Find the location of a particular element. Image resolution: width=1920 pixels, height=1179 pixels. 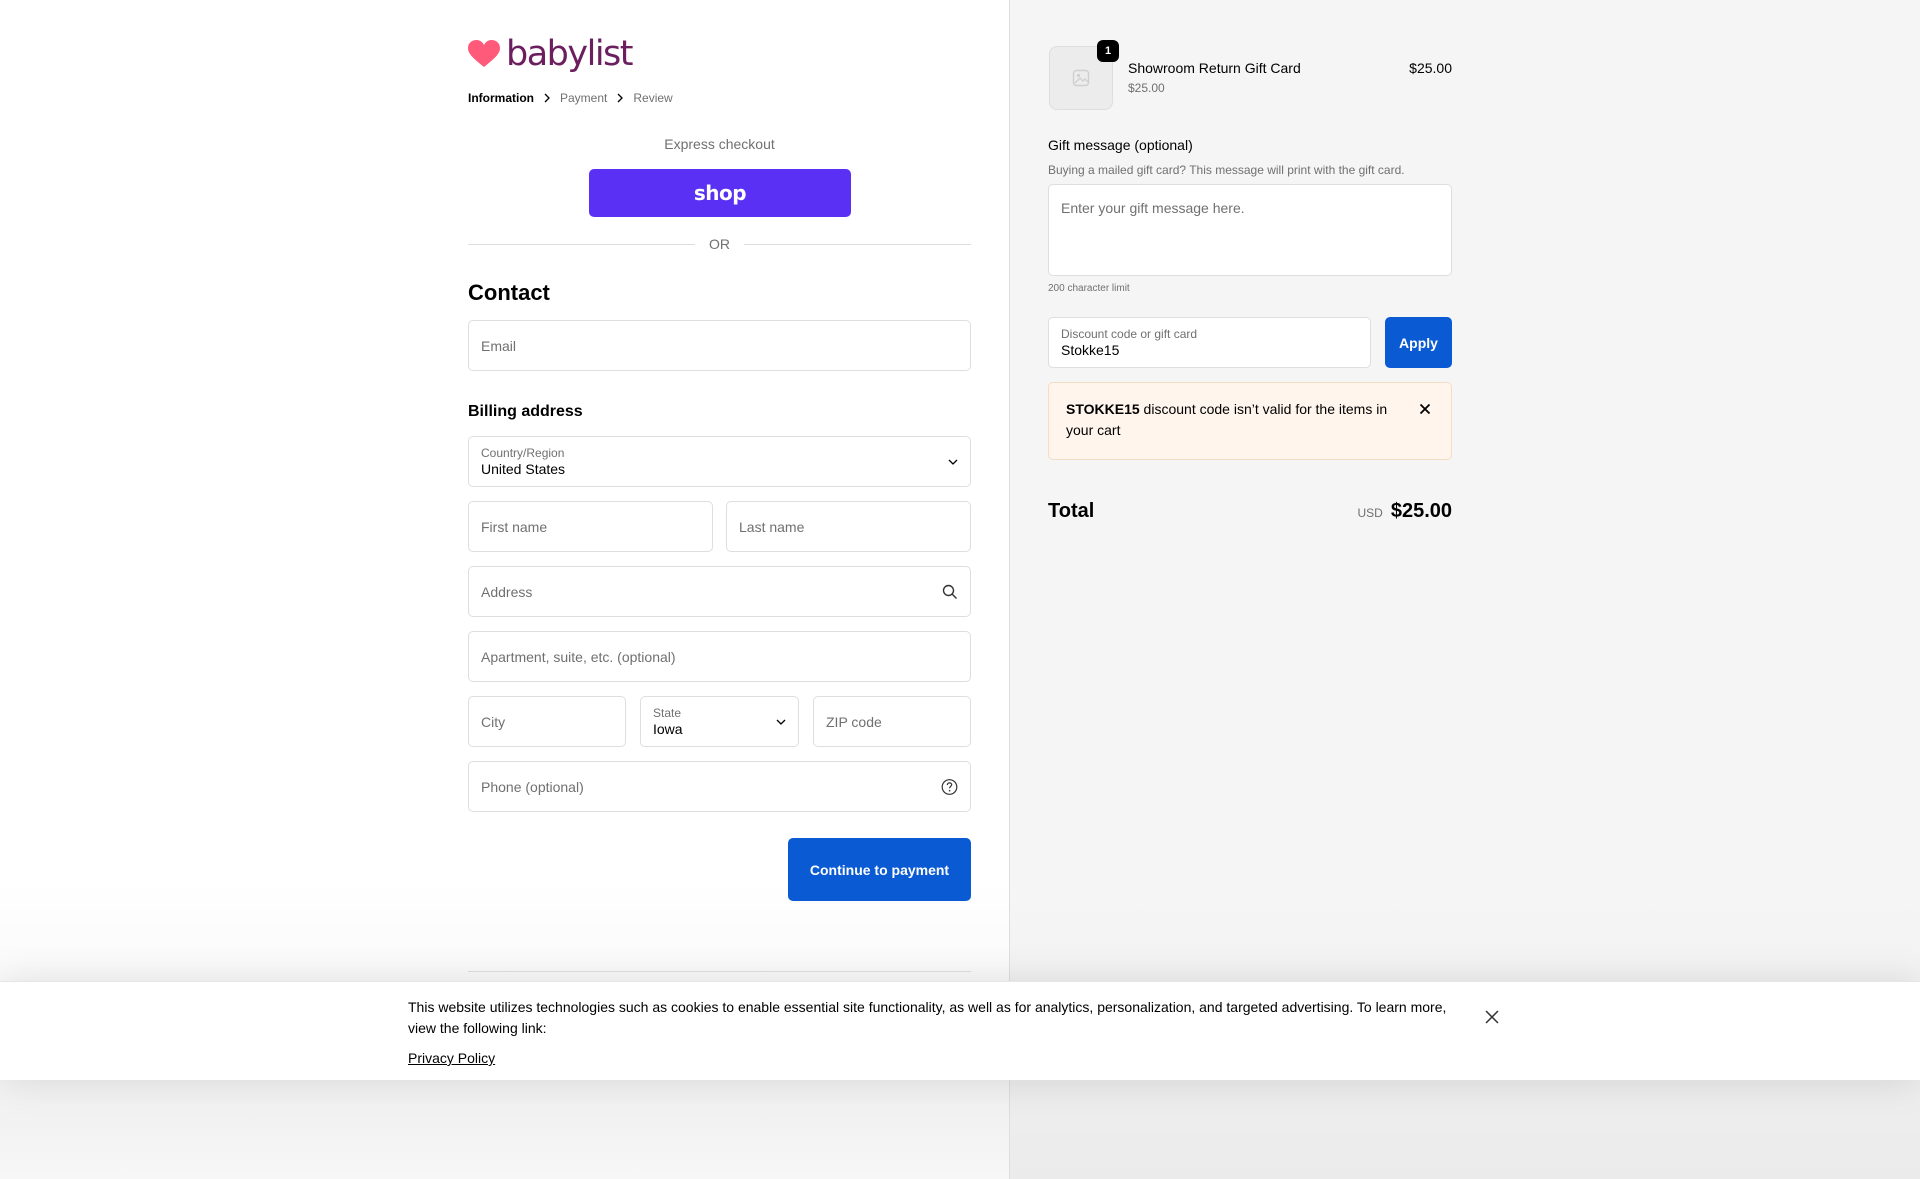

shop-pay-button: shop is located at coordinates (720, 193).